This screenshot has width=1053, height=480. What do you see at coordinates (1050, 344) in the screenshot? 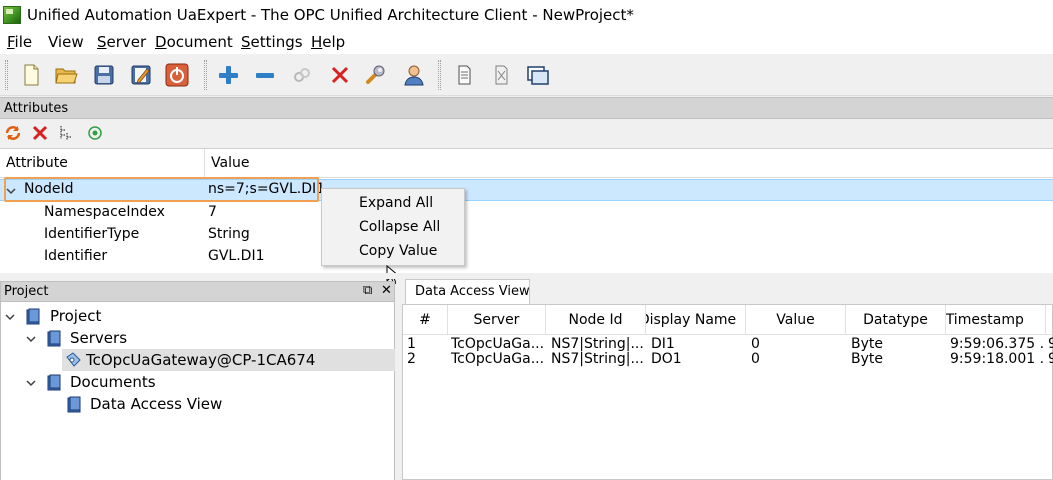
I see `cell-overflow: 9` at bounding box center [1050, 344].